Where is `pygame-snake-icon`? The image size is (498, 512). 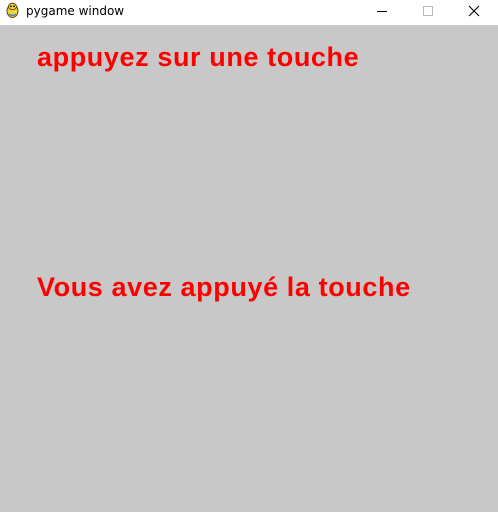 pygame-snake-icon is located at coordinates (12, 10).